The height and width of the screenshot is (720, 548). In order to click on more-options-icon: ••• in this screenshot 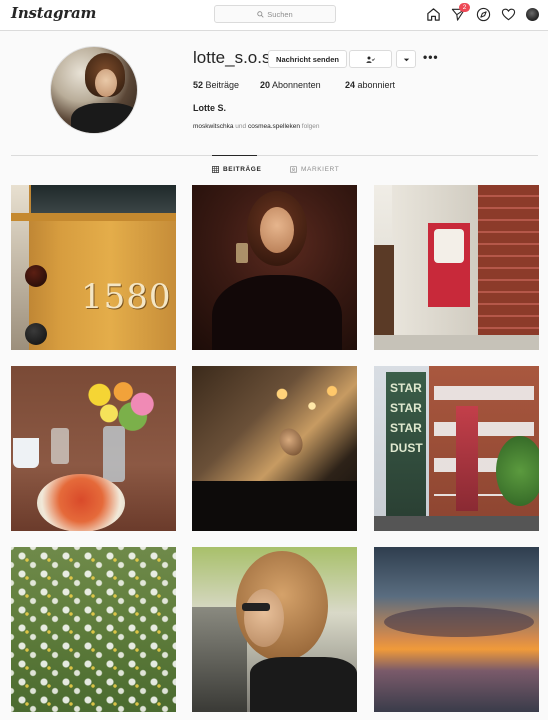, I will do `click(431, 57)`.